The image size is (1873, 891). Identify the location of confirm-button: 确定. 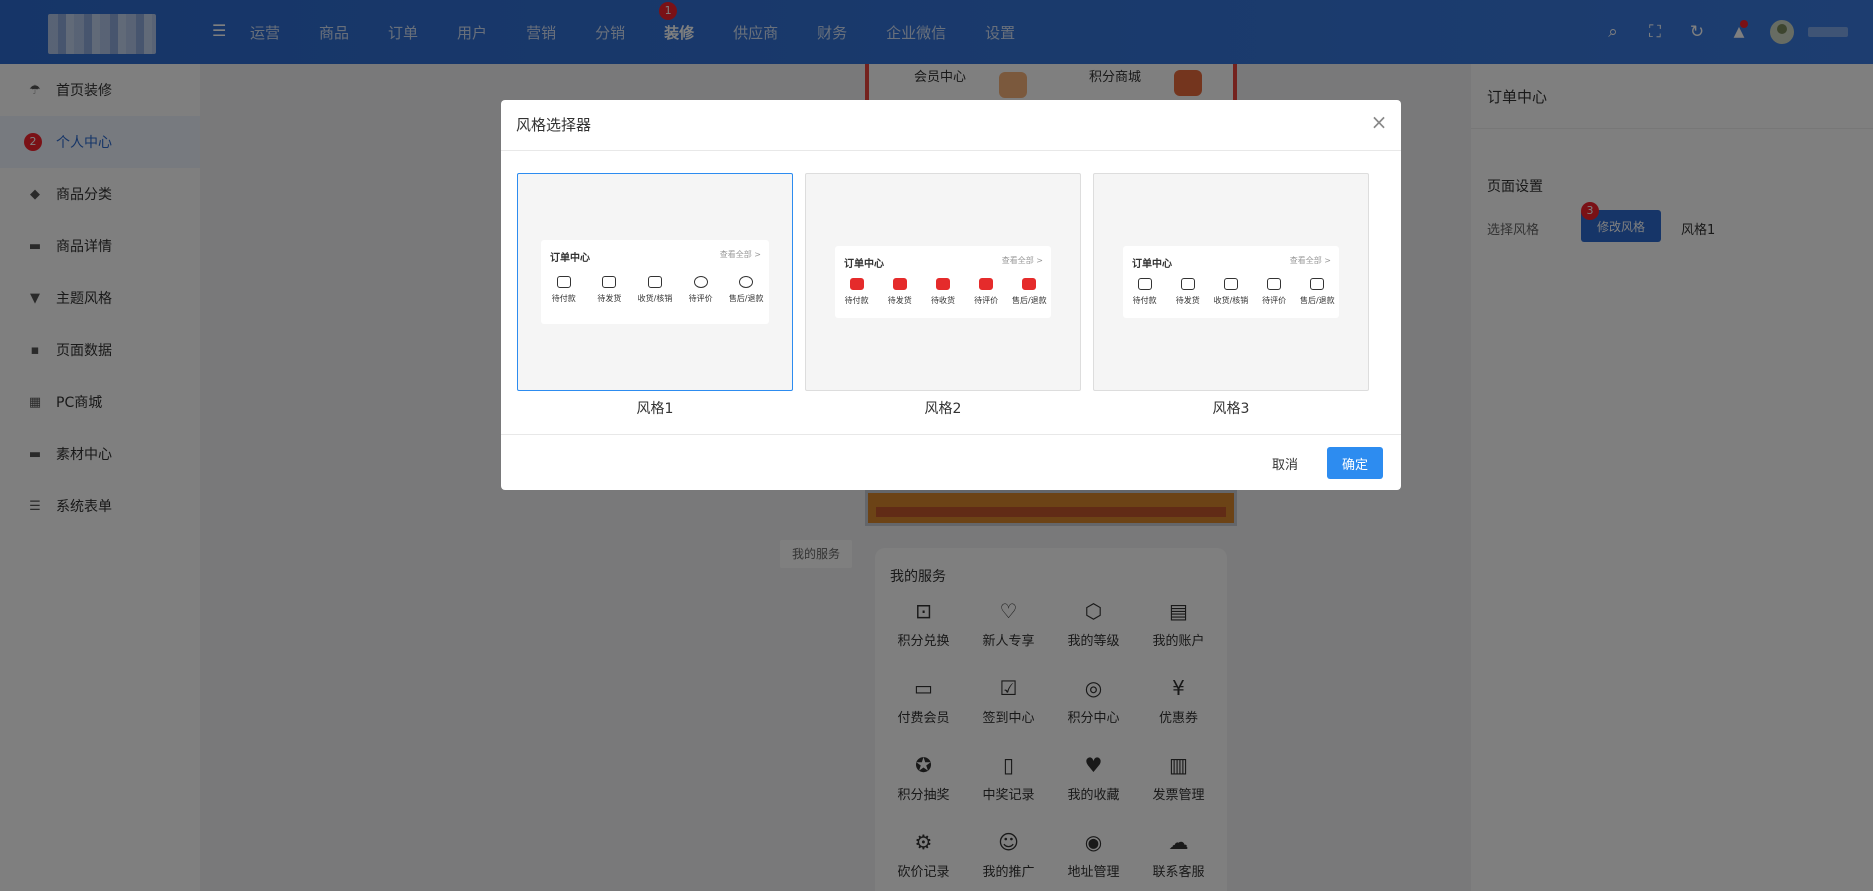
(1355, 463).